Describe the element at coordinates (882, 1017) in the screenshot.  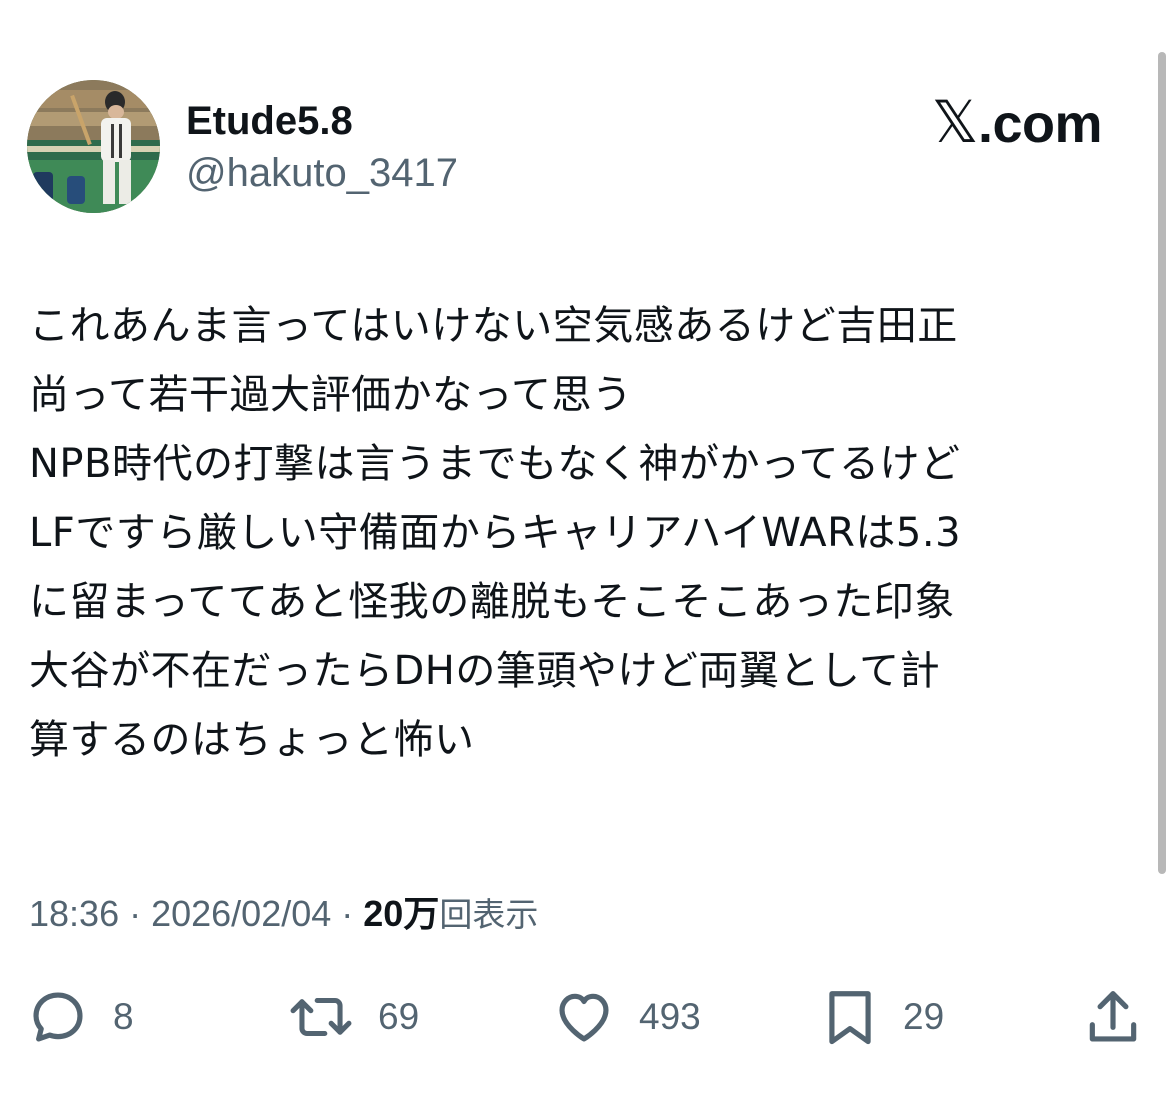
I see `bookmark-button: 29` at that location.